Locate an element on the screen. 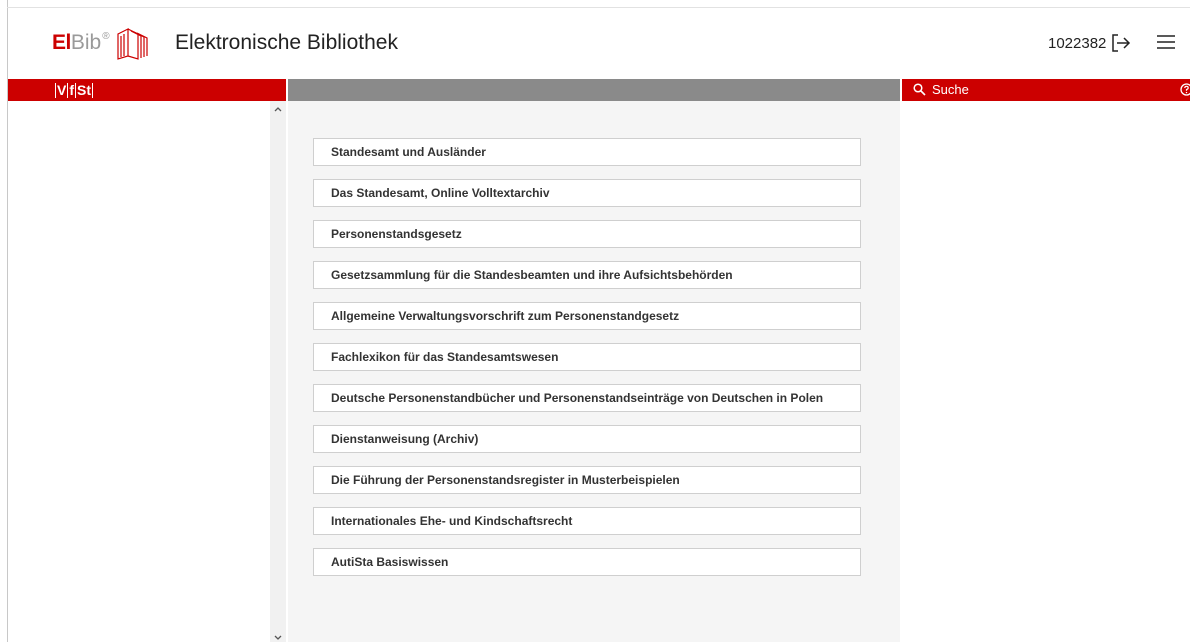 The width and height of the screenshot is (1190, 642). abbr-letter-v: V is located at coordinates (61, 90).